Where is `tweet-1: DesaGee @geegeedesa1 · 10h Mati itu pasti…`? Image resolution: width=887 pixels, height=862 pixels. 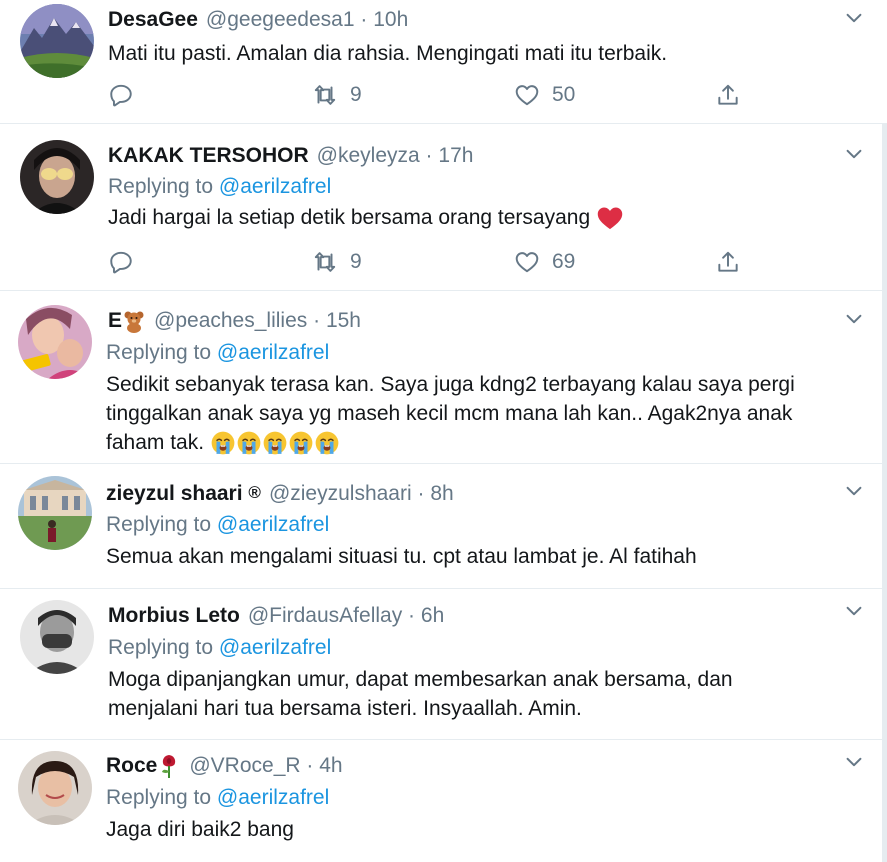 tweet-1: DesaGee @geegeedesa1 · 10h Mati itu pasti… is located at coordinates (443, 62).